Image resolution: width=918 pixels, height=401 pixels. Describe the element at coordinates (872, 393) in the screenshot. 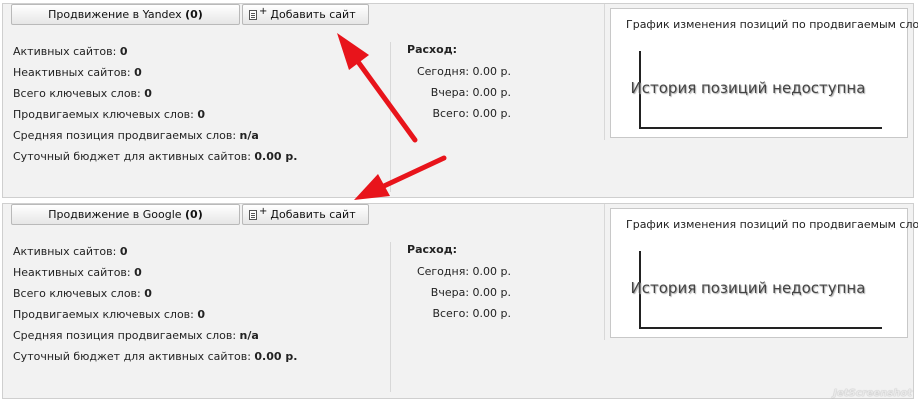

I see `watermark: JetScreenshot` at that location.